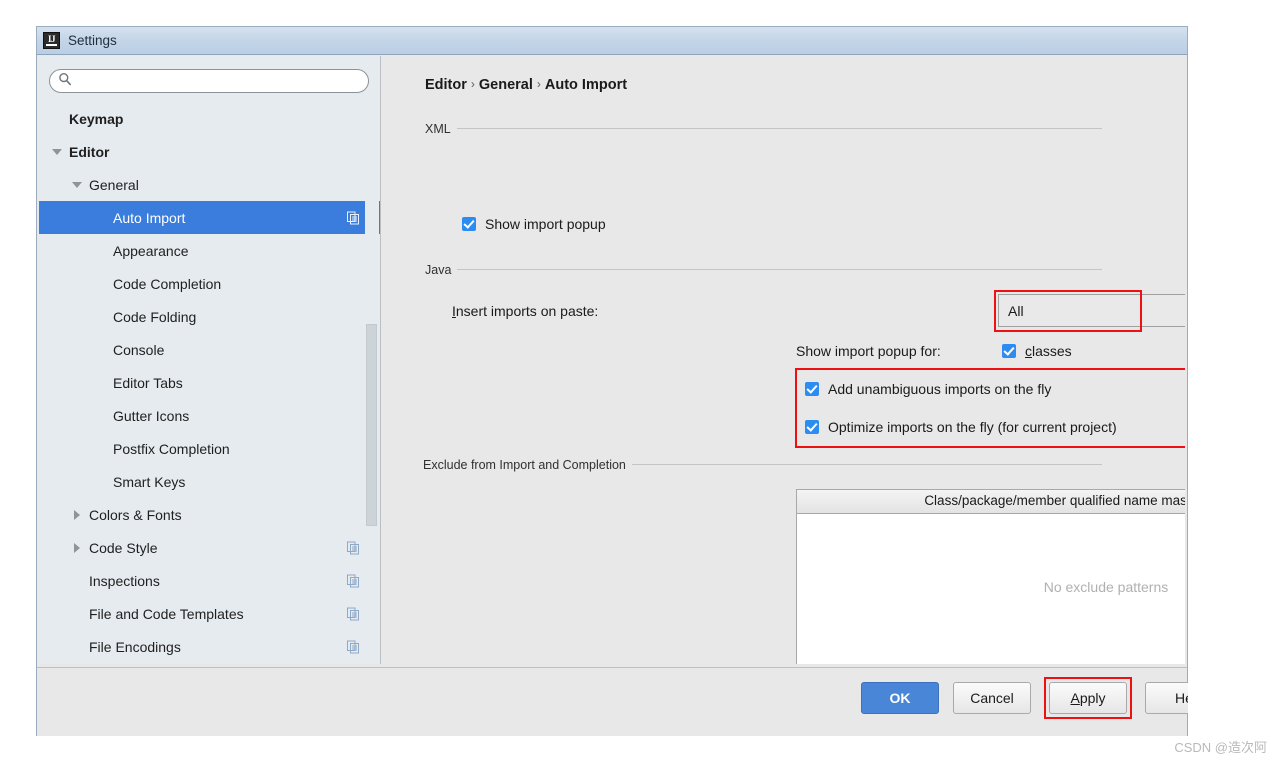 This screenshot has height=760, width=1273. I want to click on sidebar-item-smart-keys: Smart Keys, so click(209, 481).